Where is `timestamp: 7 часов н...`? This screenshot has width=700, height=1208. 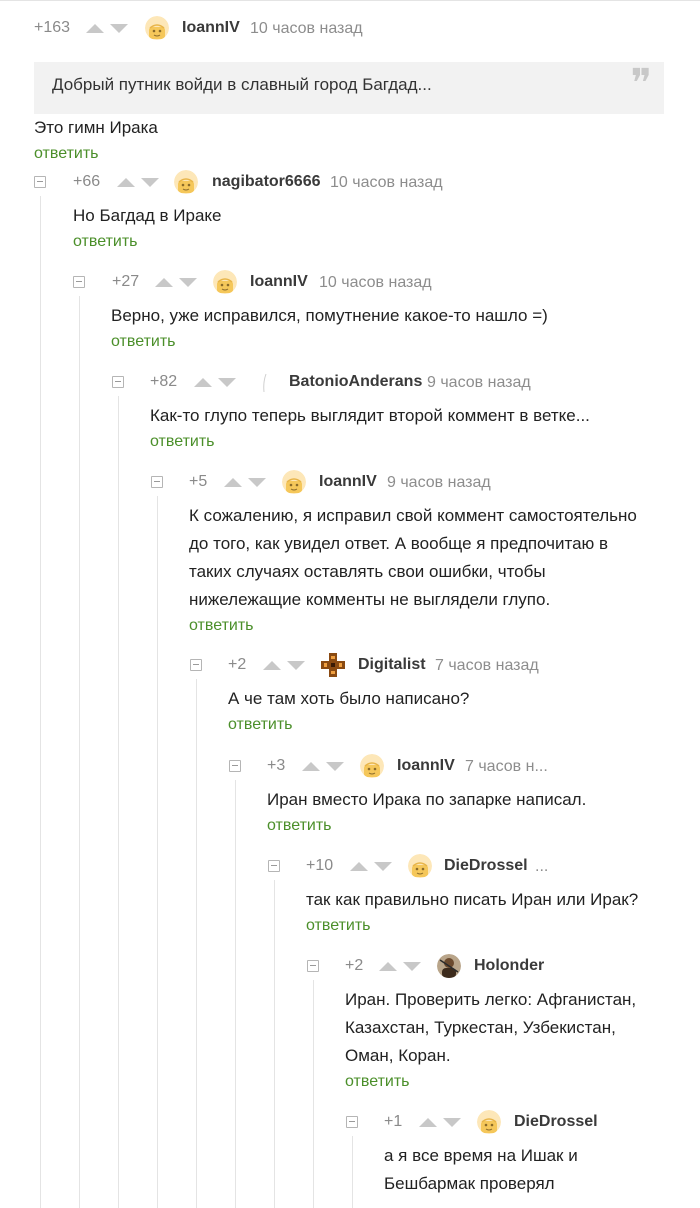 timestamp: 7 часов н... is located at coordinates (506, 766).